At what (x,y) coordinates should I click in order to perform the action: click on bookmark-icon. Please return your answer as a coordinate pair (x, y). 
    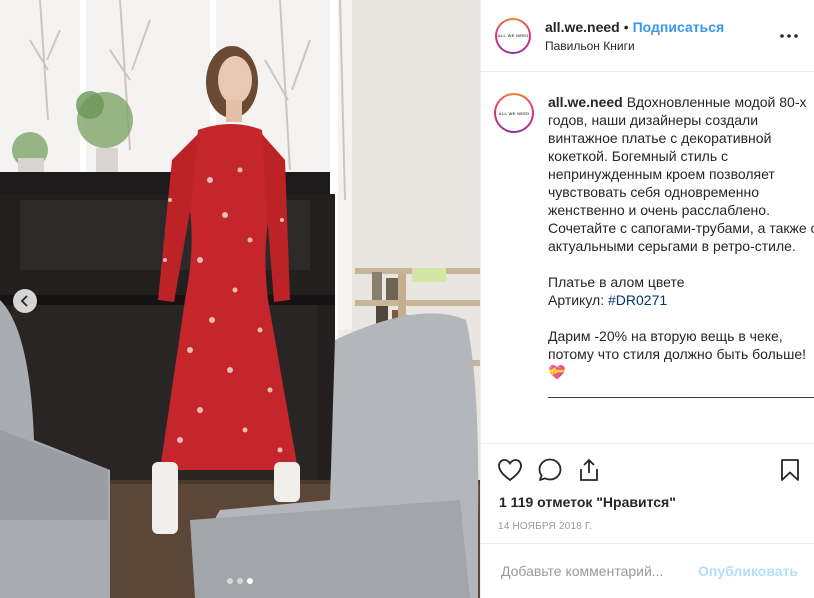
    Looking at the image, I should click on (790, 469).